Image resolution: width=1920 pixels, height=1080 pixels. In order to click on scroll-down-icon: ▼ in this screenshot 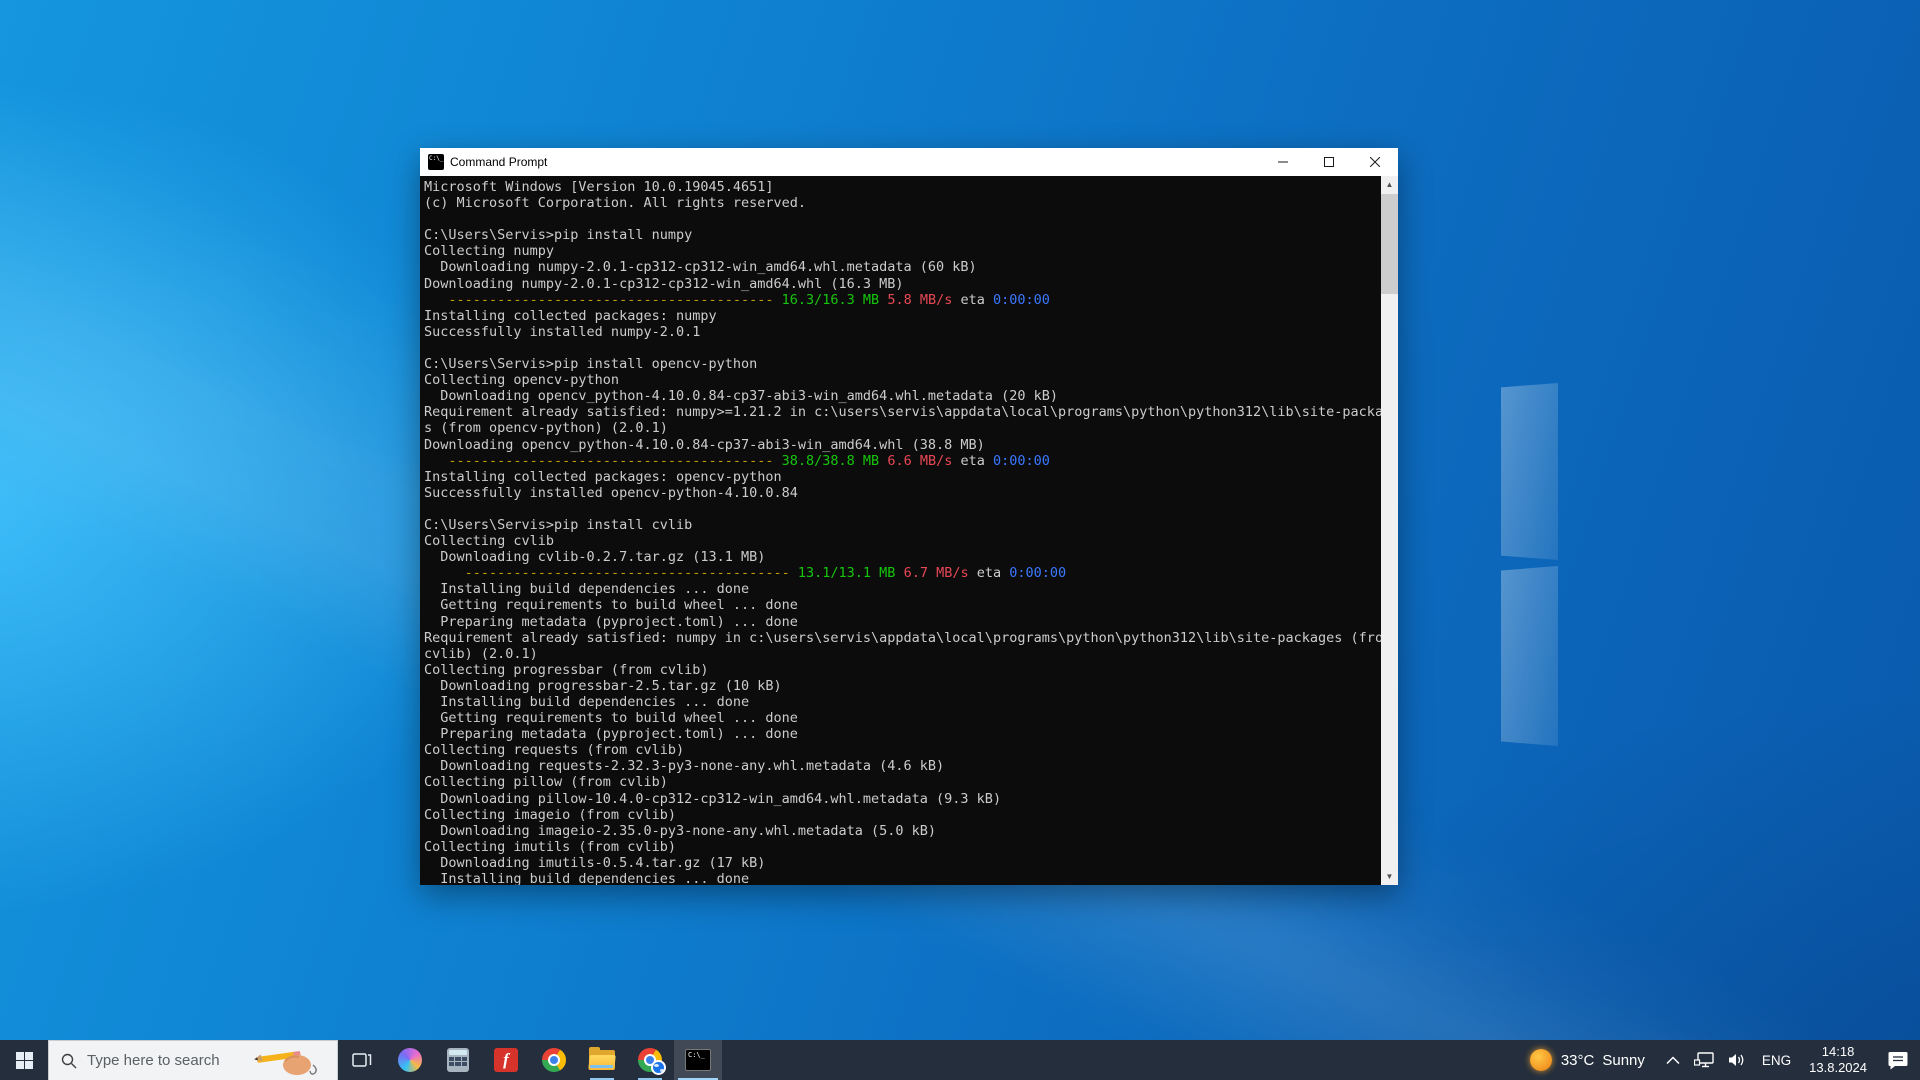, I will do `click(1389, 876)`.